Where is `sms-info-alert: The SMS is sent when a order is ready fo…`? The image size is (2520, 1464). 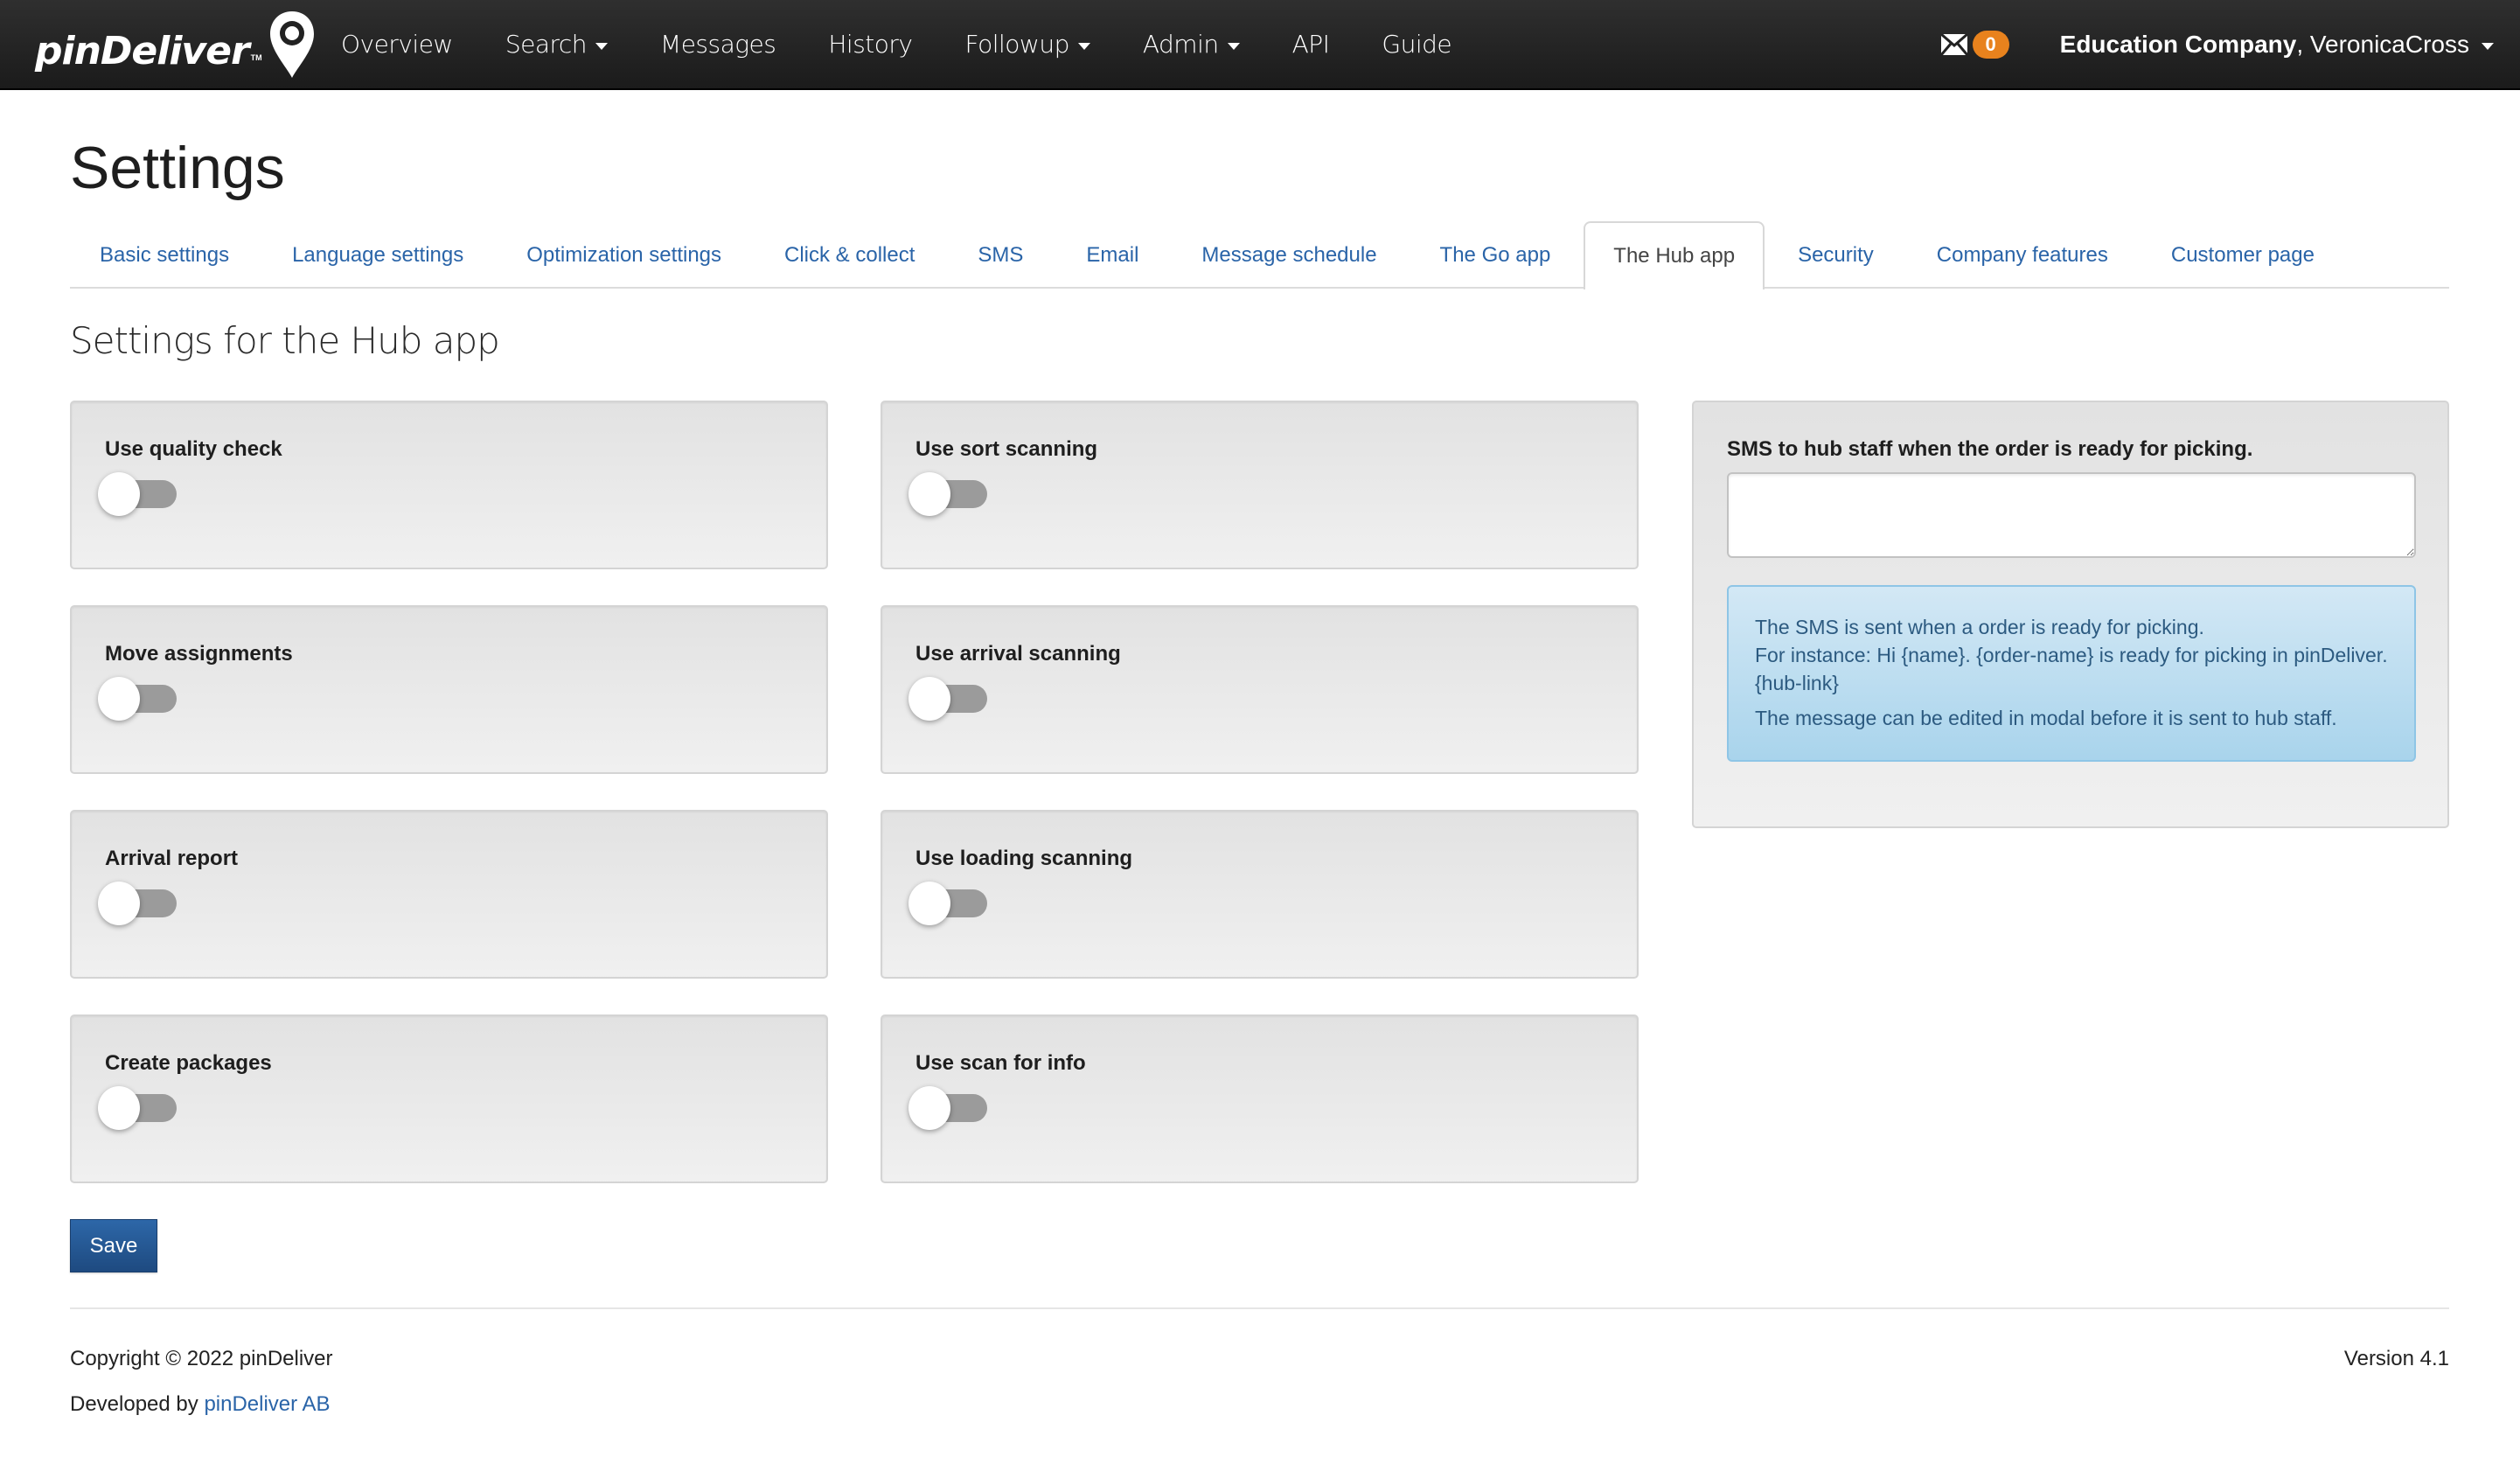
sms-info-alert: The SMS is sent when a order is ready fo… is located at coordinates (2071, 673).